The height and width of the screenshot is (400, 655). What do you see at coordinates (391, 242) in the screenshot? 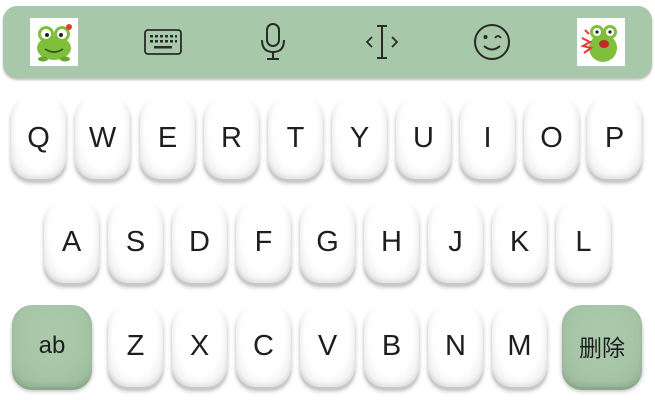
I see `key-h: H` at bounding box center [391, 242].